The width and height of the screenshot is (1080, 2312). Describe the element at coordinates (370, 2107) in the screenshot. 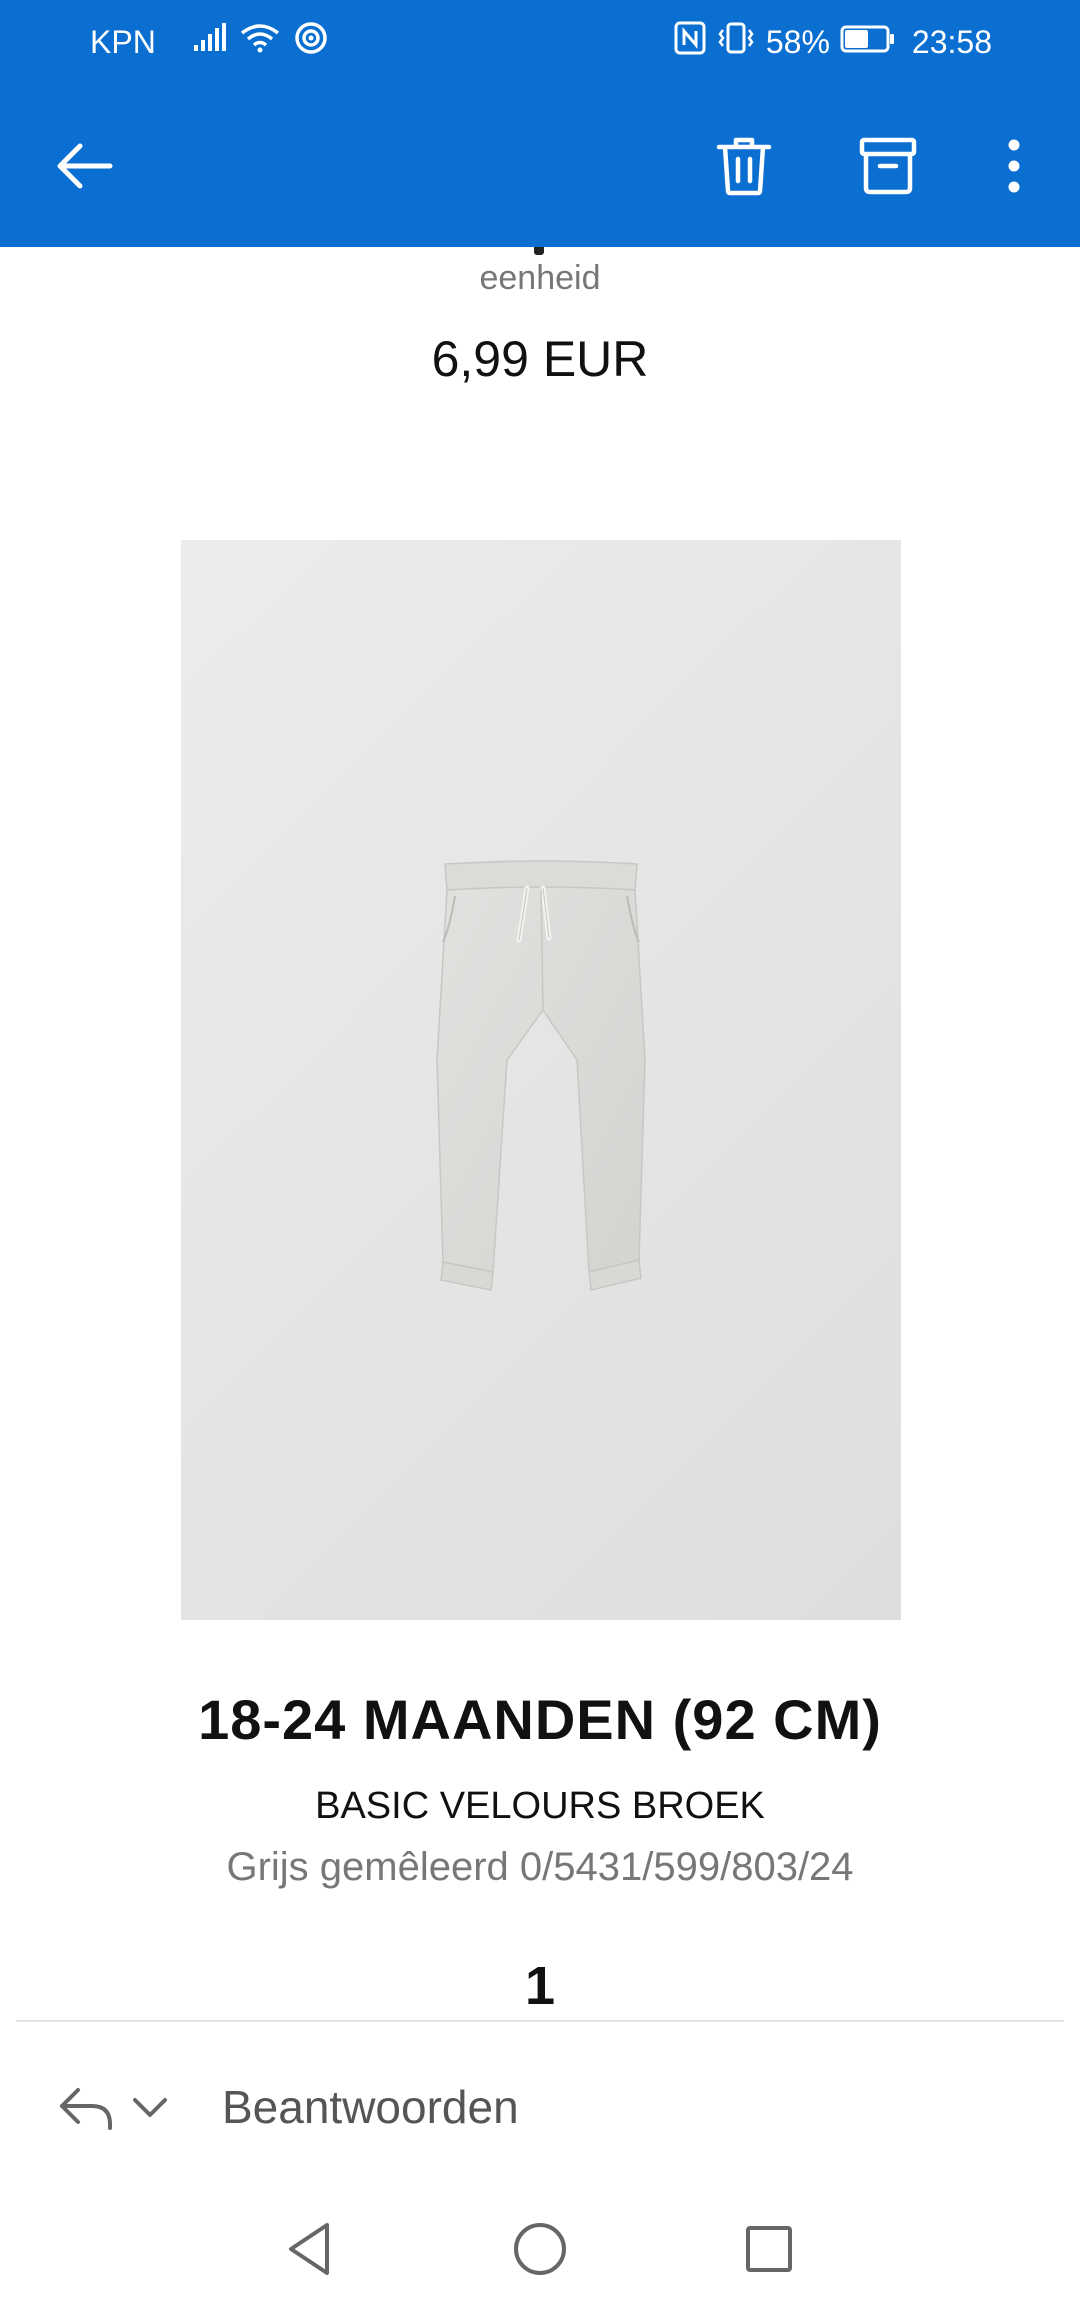

I see `reply-button: Beantwoorden` at that location.